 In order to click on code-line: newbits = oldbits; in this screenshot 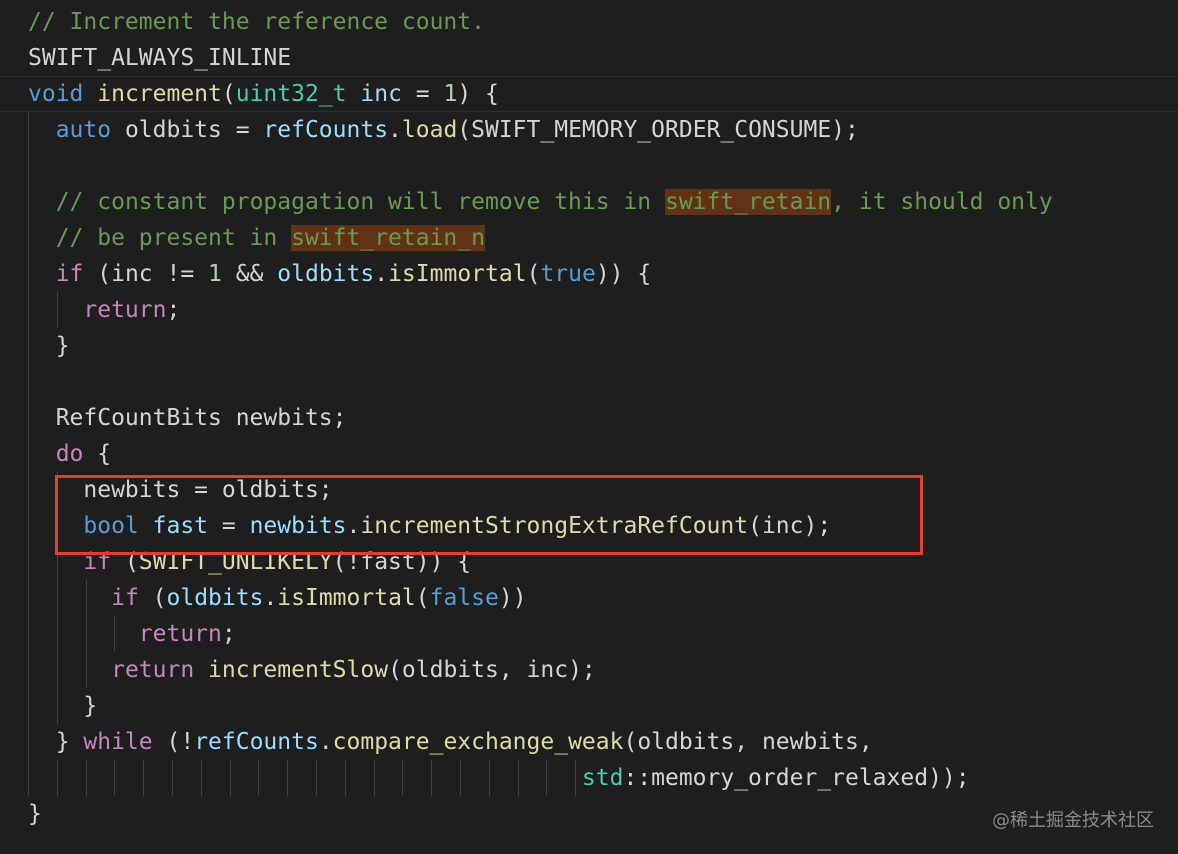, I will do `click(589, 490)`.